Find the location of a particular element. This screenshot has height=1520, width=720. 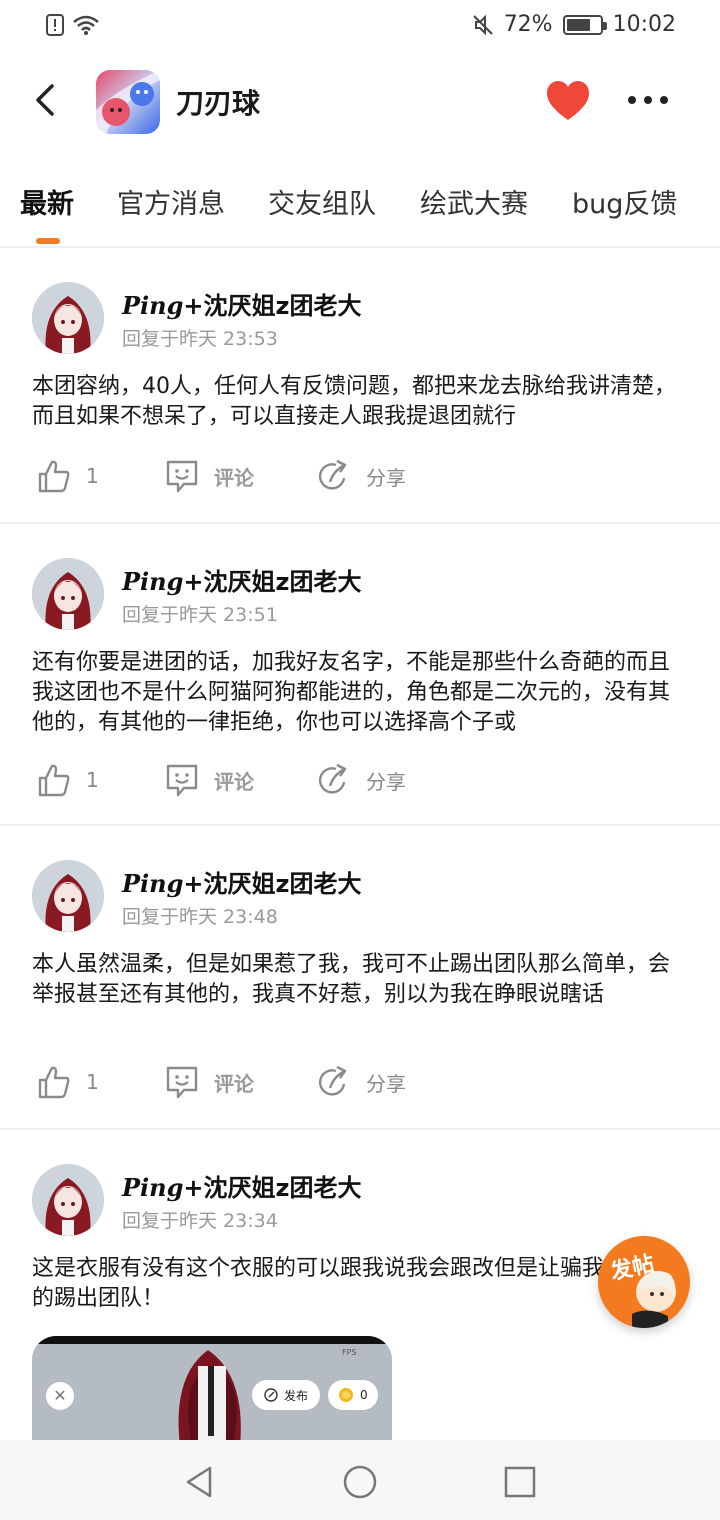

clock: 10:02 is located at coordinates (644, 24).